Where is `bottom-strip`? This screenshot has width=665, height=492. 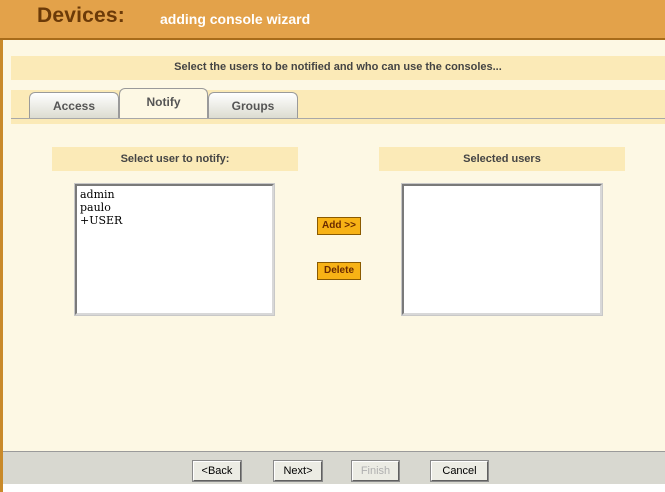
bottom-strip is located at coordinates (334, 488).